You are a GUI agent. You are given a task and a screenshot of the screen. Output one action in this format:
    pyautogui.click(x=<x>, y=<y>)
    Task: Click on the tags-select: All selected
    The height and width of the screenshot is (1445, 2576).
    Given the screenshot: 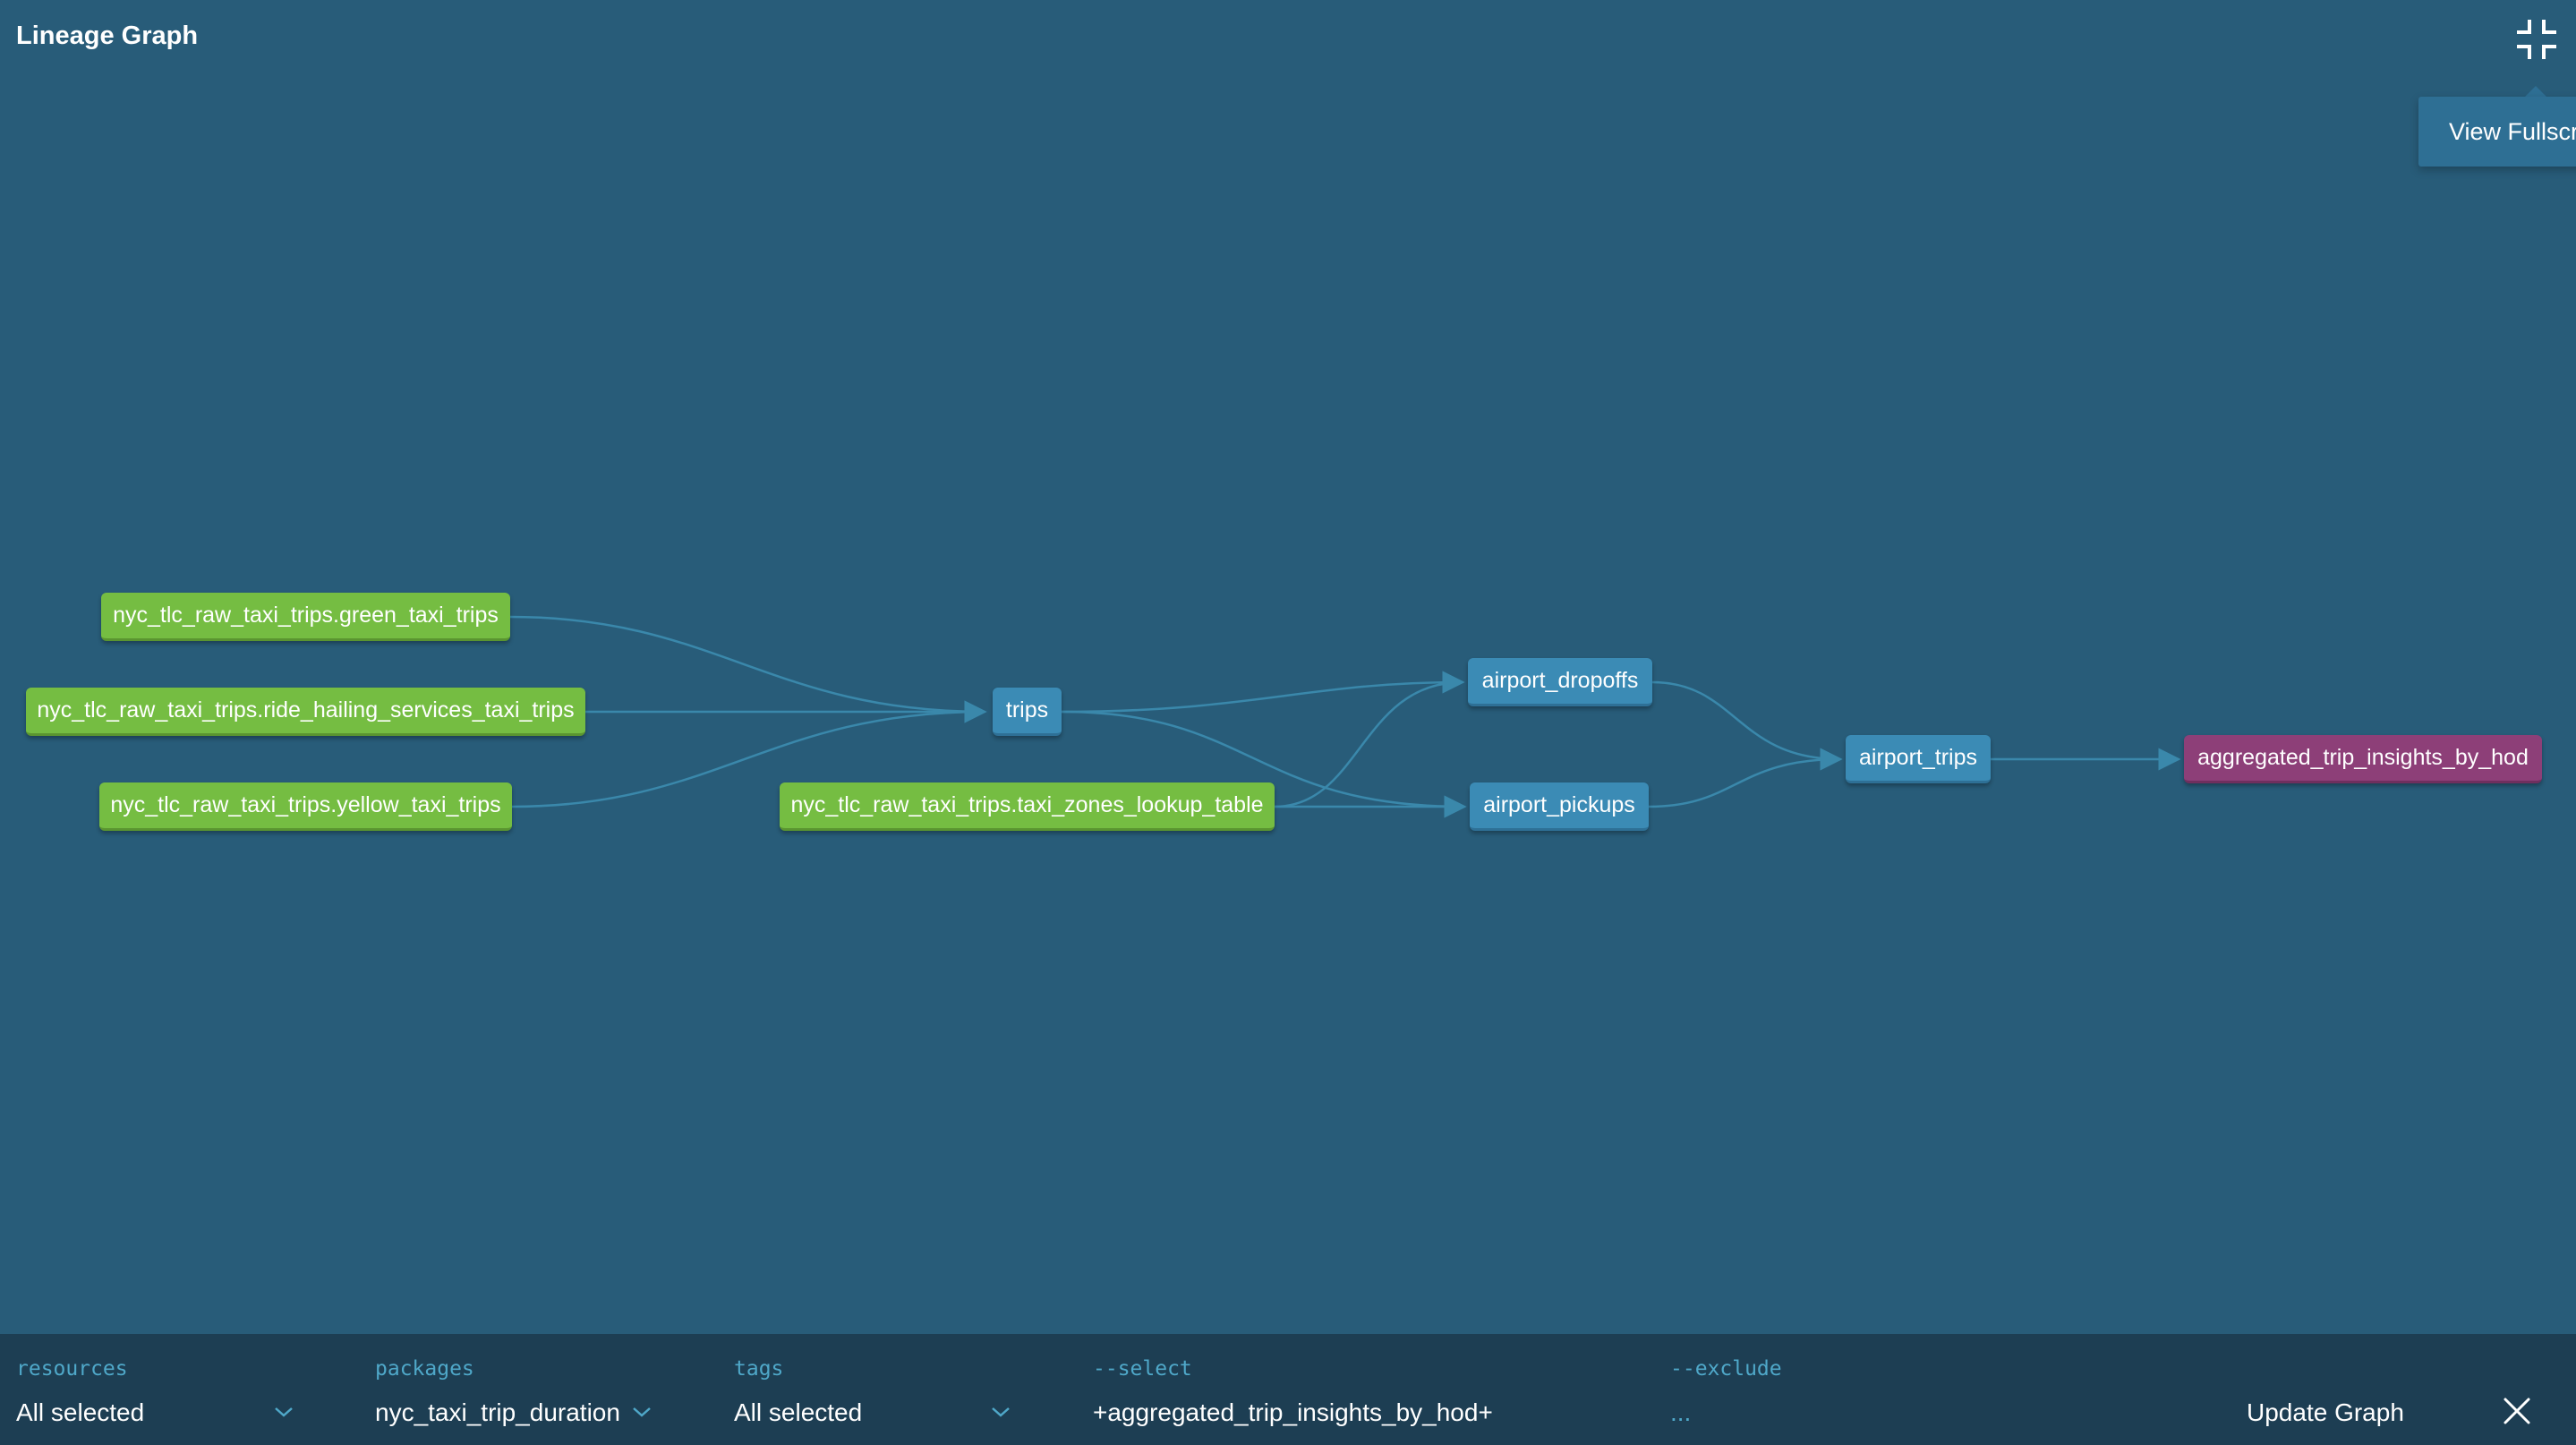 What is the action you would take?
    pyautogui.click(x=798, y=1412)
    